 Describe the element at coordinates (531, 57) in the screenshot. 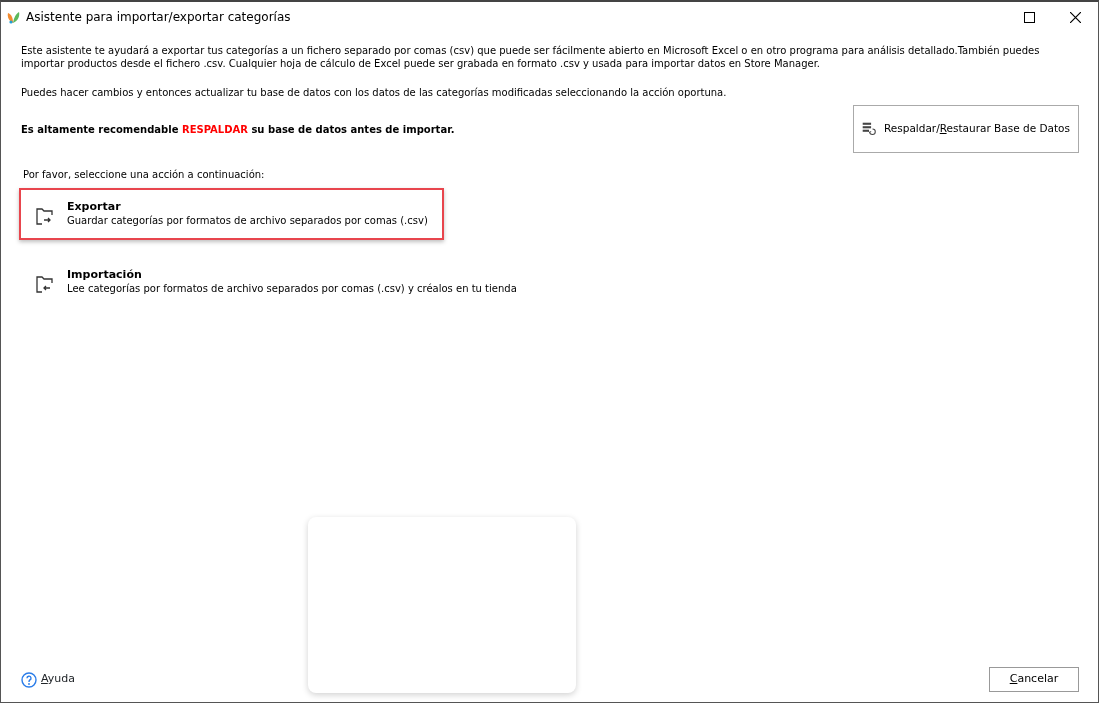

I see `intro-paragraph: Este asistente te ayudará a exportar tus categorías a un fichero separado por comas (csv) que puede ser fácilmente abierto en Microsoft Excel o en otro programa para análisis detallado.También puedes importar productos desde el fichero .csv. Cualquier hoja de cálculo de Excel puede ser grabada en formato .csv y usada para importar datos en Store Manager.` at that location.